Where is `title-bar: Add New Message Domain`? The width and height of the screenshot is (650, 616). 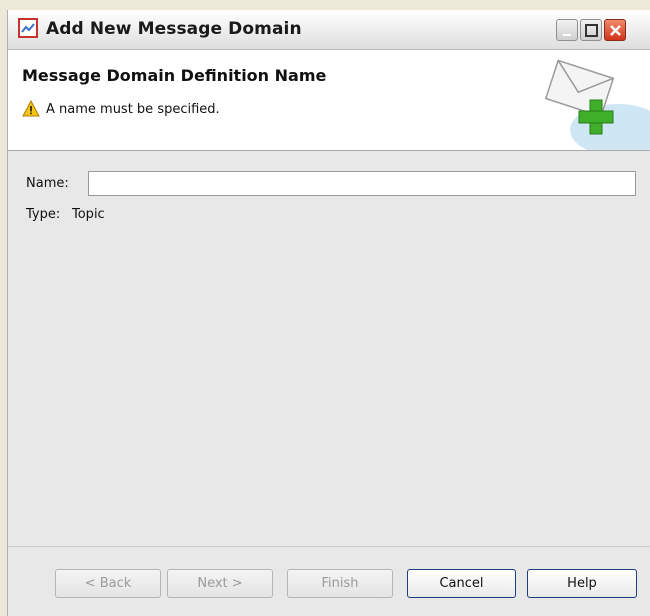 title-bar: Add New Message Domain is located at coordinates (329, 30).